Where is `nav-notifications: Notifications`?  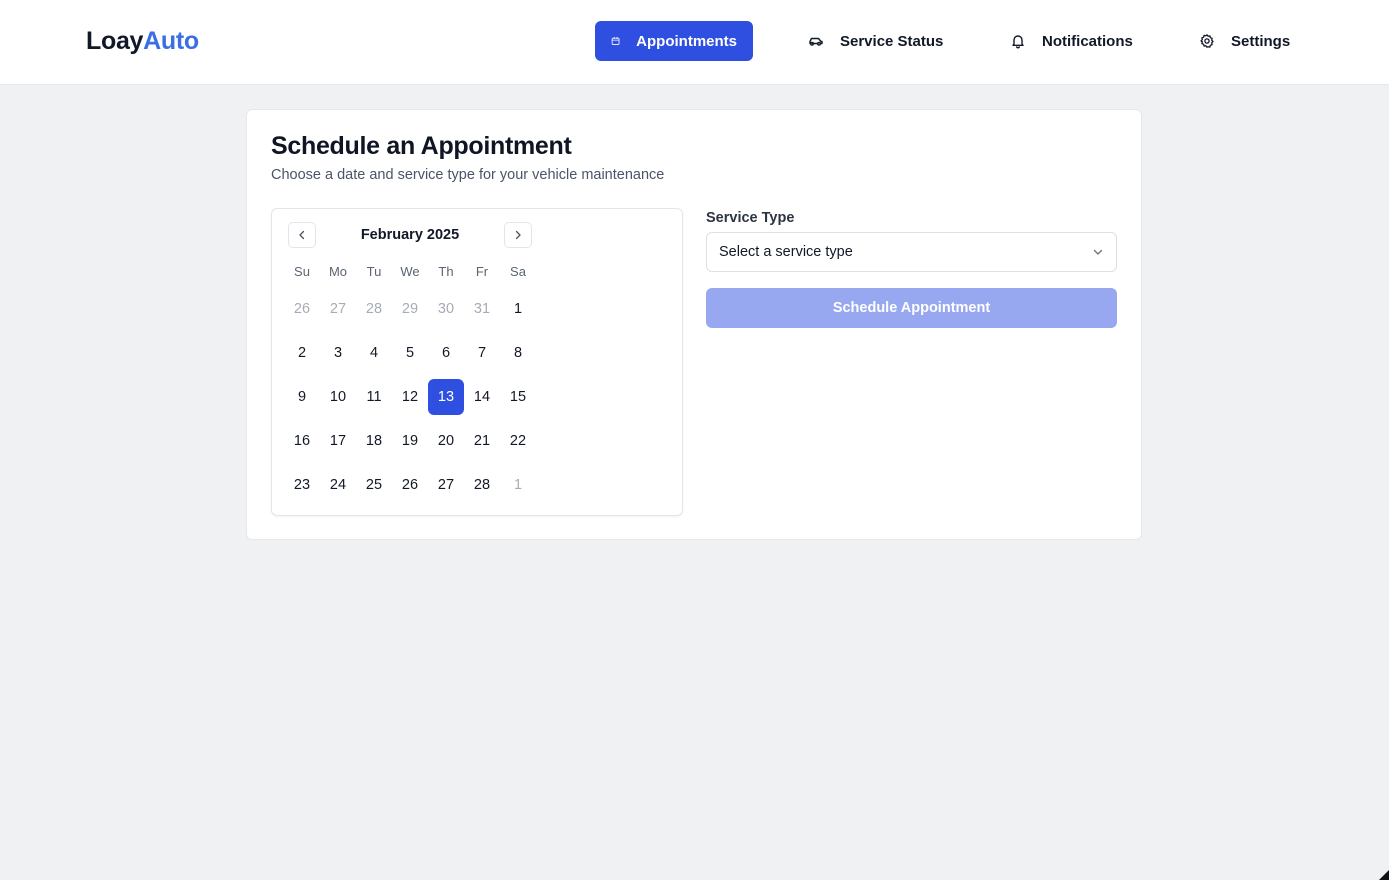
nav-notifications: Notifications is located at coordinates (1071, 41).